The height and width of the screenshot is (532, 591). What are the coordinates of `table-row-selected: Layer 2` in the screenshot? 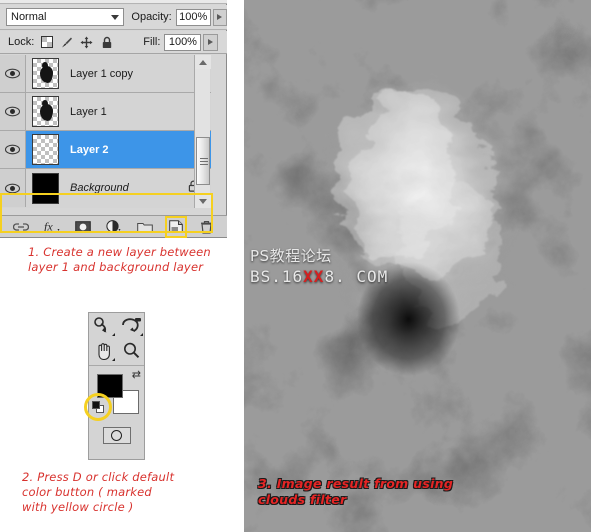 It's located at (105, 150).